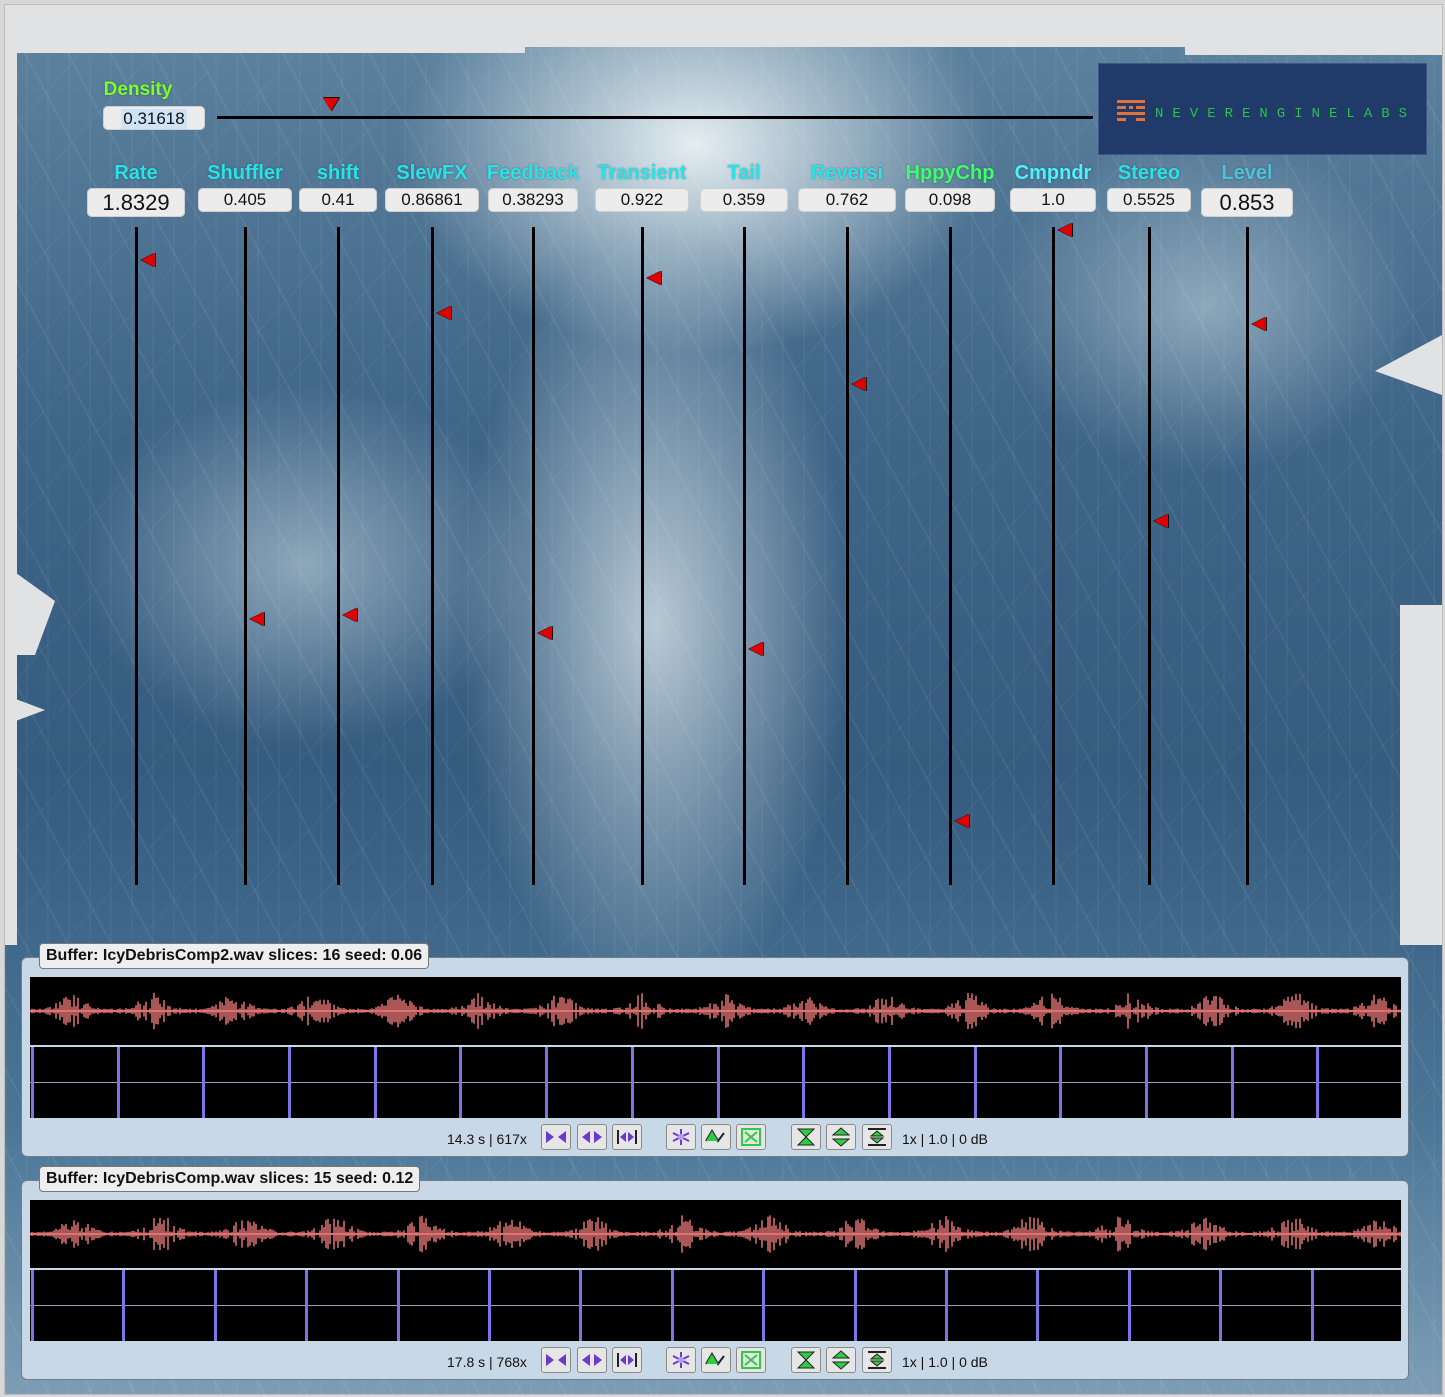  I want to click on slider-track-slewfx, so click(432, 556).